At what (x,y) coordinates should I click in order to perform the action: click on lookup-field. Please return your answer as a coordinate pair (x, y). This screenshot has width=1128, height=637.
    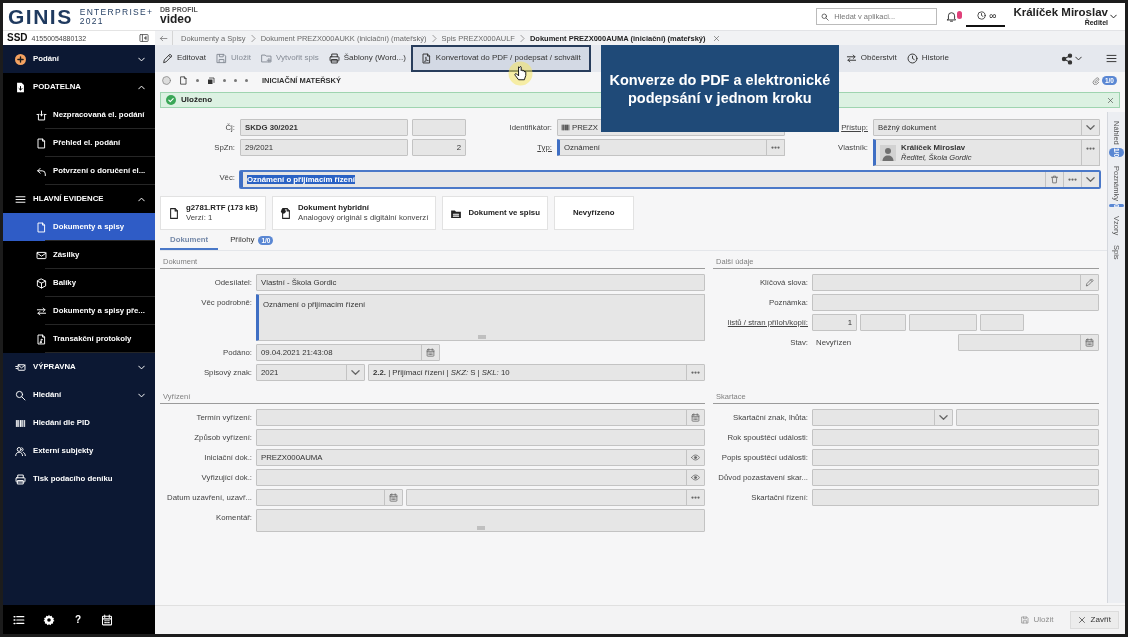
    Looking at the image, I should click on (555, 497).